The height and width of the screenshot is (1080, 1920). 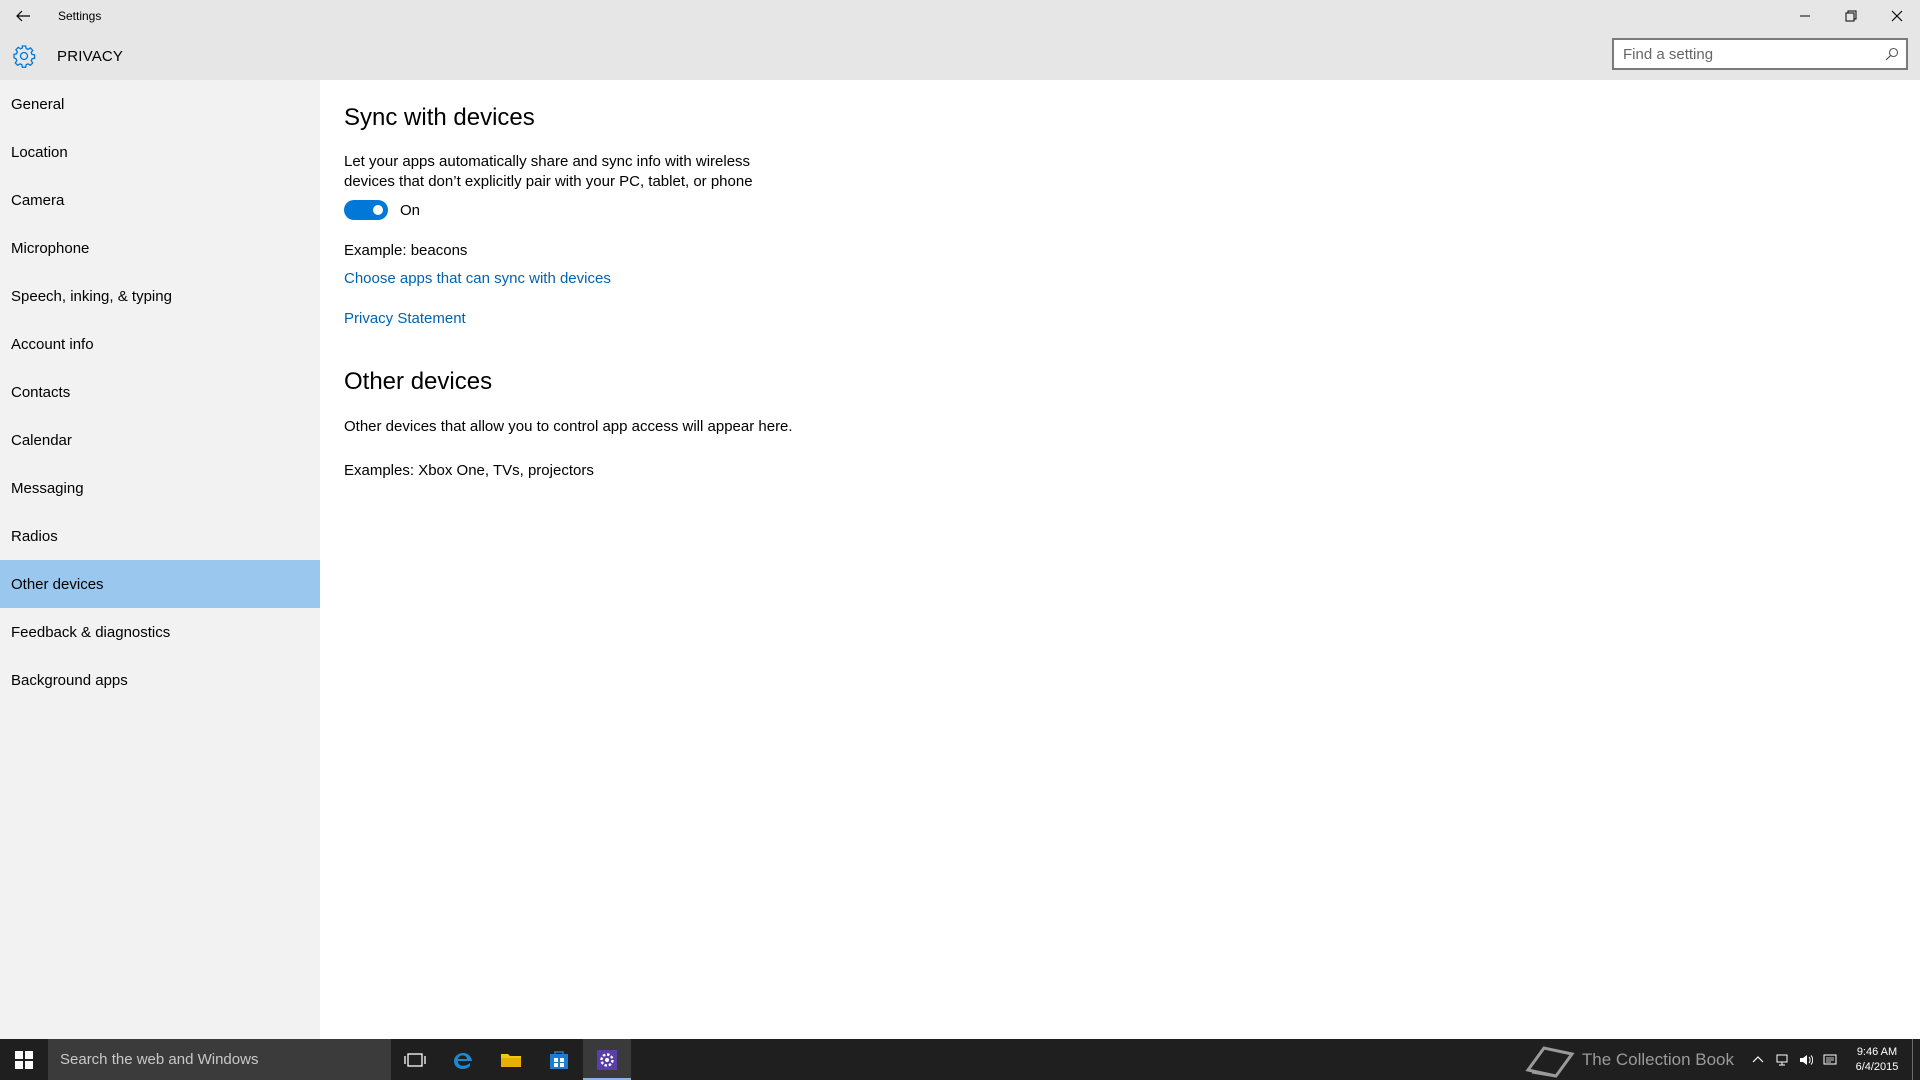 What do you see at coordinates (90, 56) in the screenshot?
I see `page-title: PRIVACY` at bounding box center [90, 56].